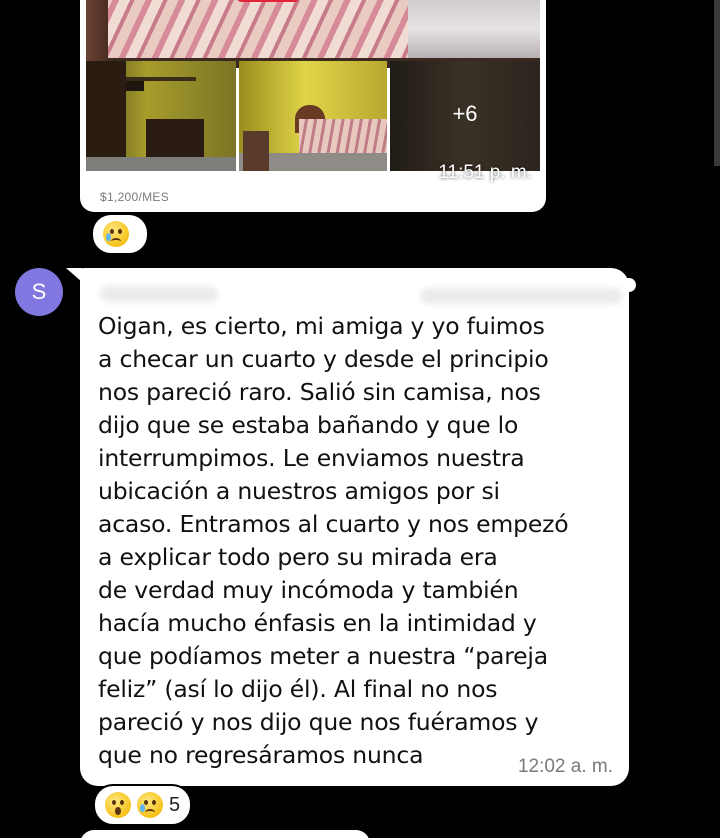 This screenshot has height=838, width=720. I want to click on doorway-image, so click(106, 116).